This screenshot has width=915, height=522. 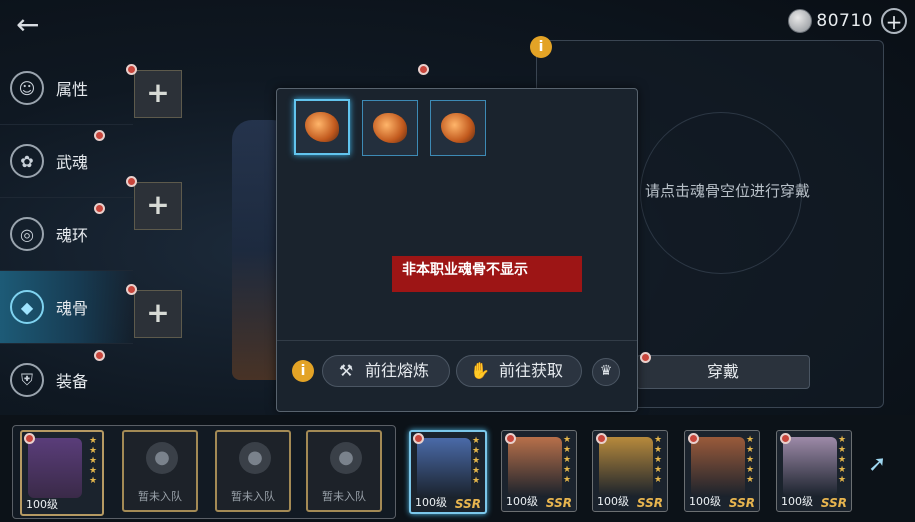 I want to click on silver-coin-icon, so click(x=800, y=21).